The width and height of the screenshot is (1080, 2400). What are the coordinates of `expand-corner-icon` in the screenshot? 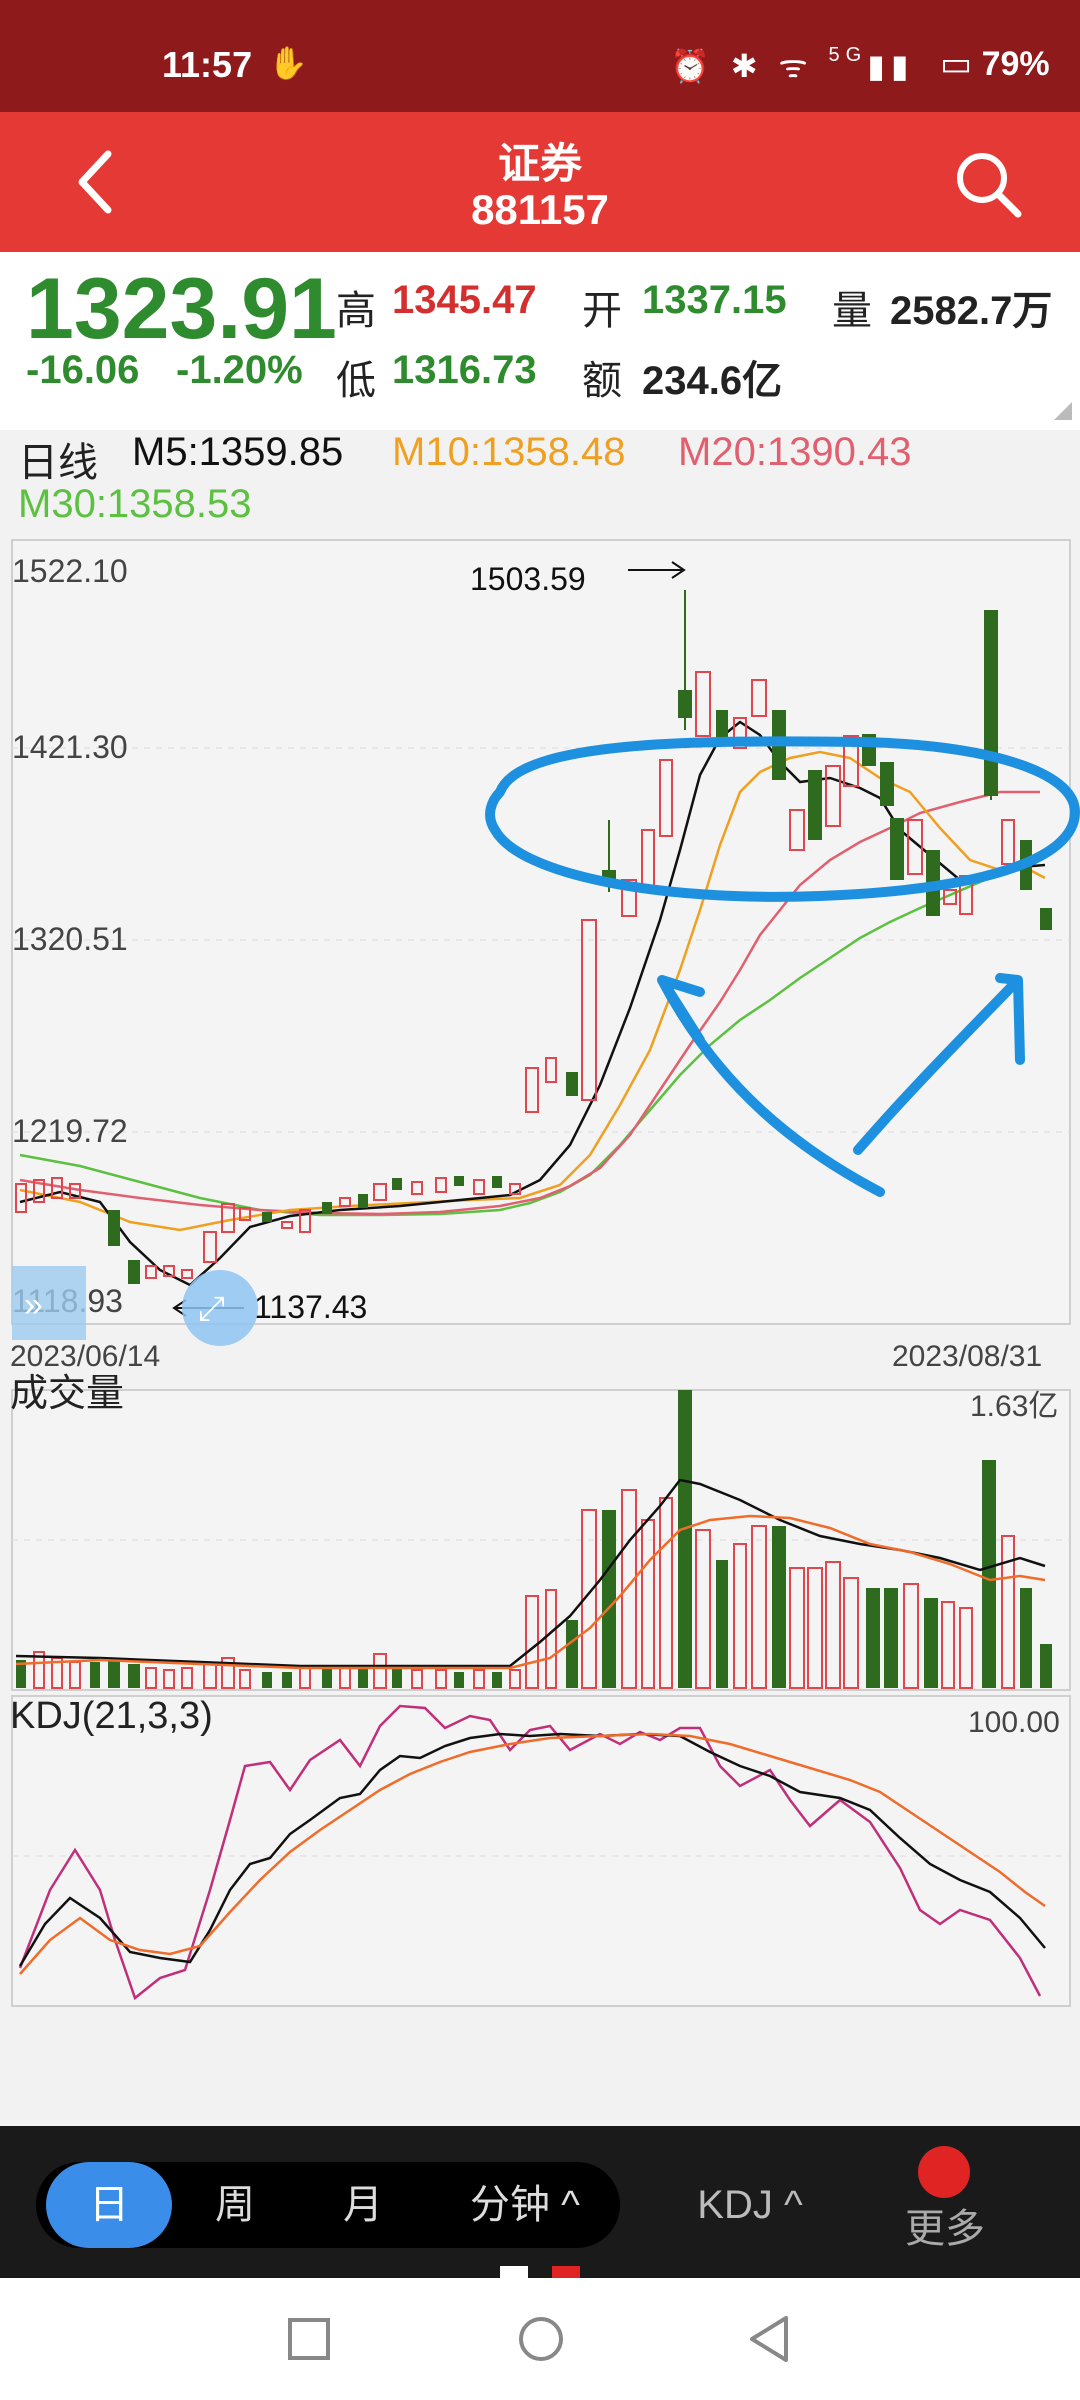 It's located at (1063, 411).